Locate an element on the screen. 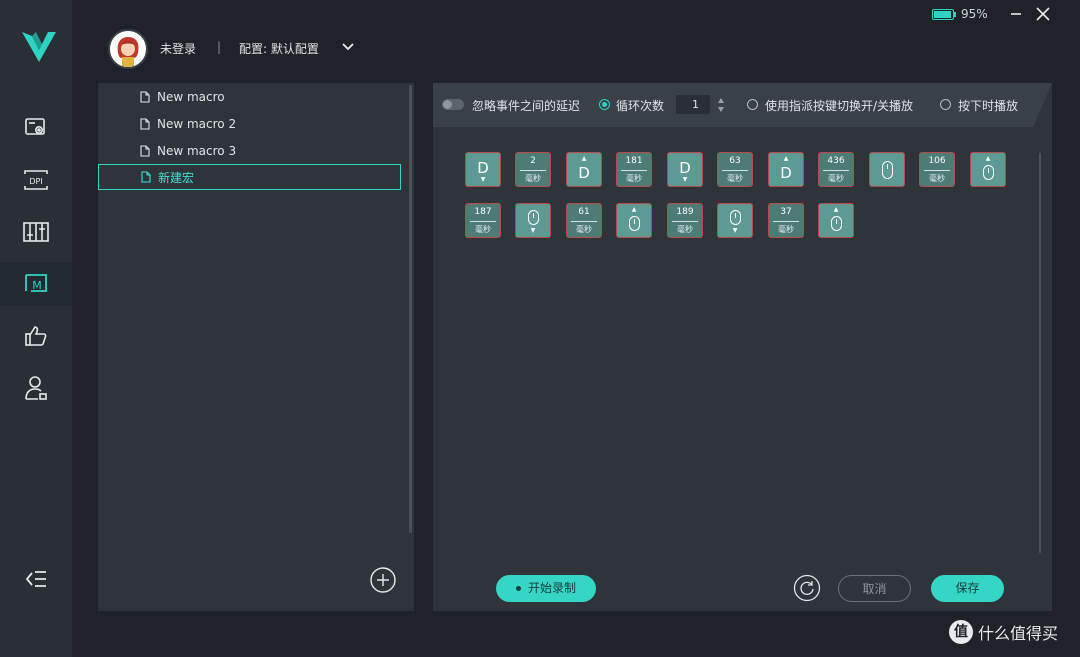 The image size is (1080, 657). delay-value: 61 is located at coordinates (584, 212).